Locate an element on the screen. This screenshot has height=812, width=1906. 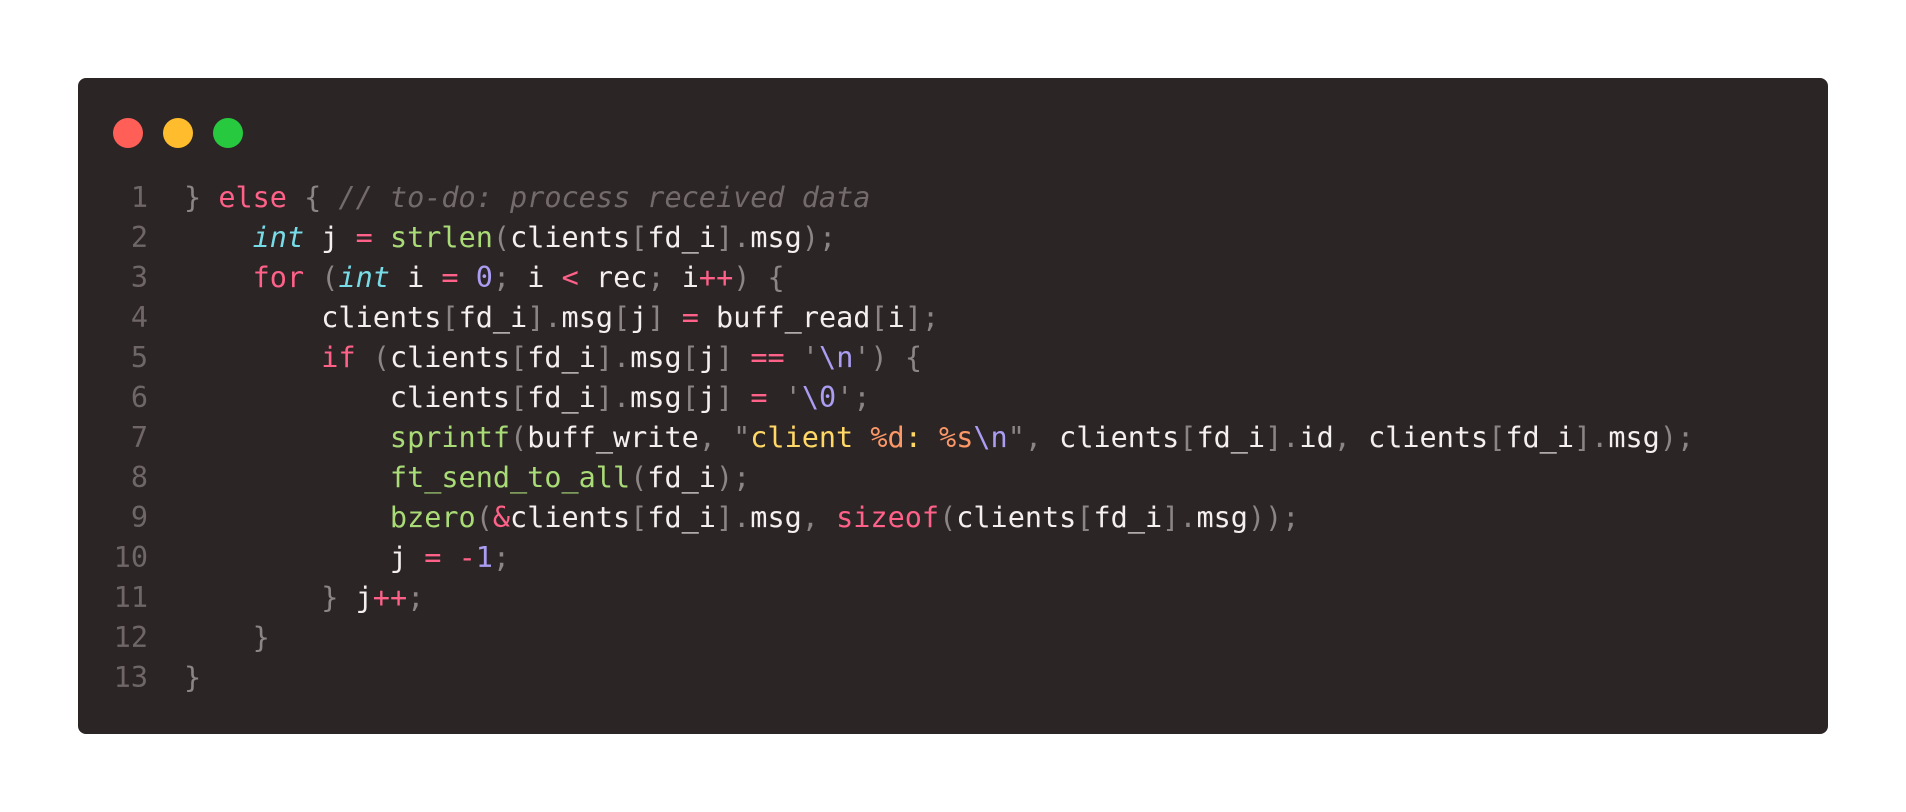
code-token: & is located at coordinates (501, 517).